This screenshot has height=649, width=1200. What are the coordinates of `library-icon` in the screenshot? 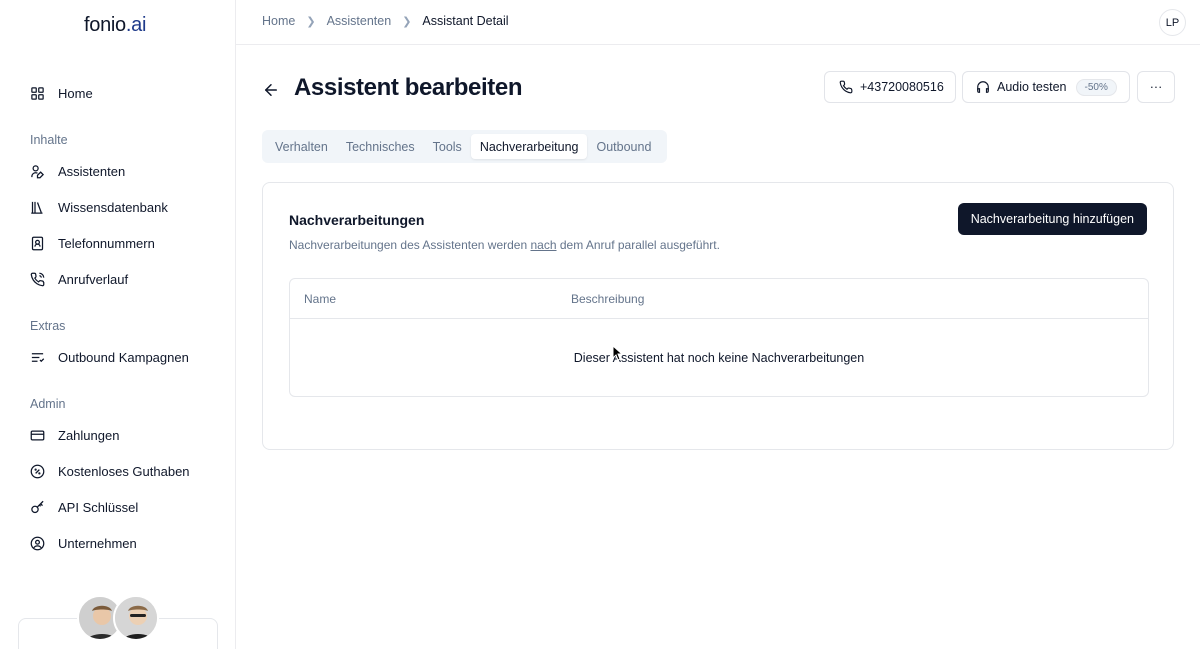 It's located at (37, 207).